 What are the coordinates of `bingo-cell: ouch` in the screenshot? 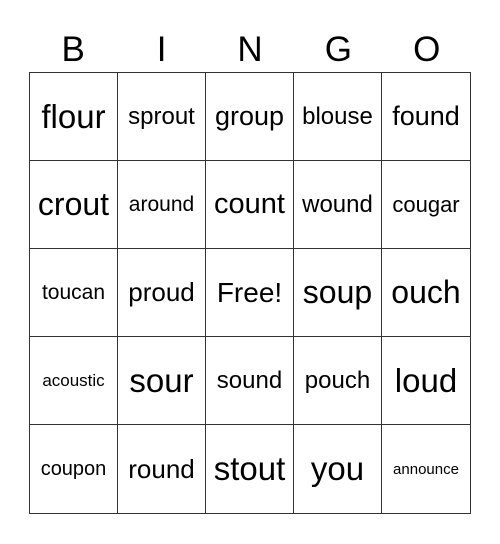 It's located at (426, 293).